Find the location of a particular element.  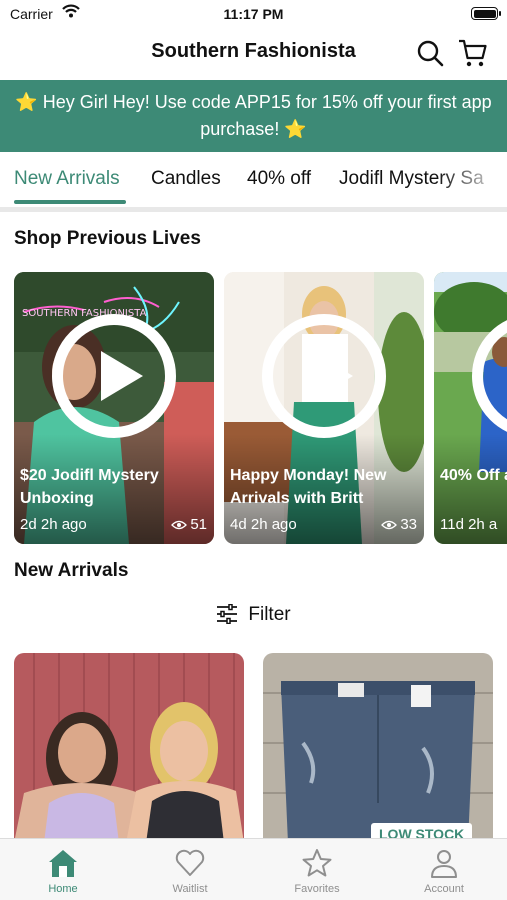

filter-label: Filter is located at coordinates (269, 614).